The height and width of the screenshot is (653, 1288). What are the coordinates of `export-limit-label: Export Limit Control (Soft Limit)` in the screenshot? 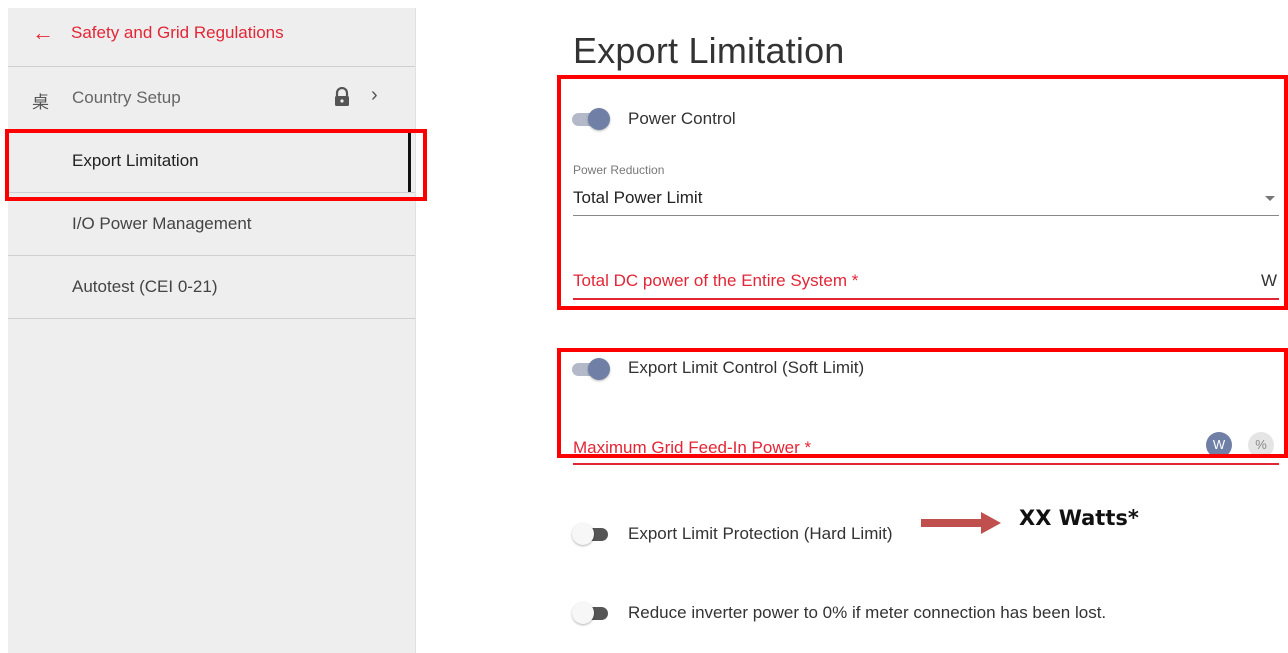 It's located at (746, 367).